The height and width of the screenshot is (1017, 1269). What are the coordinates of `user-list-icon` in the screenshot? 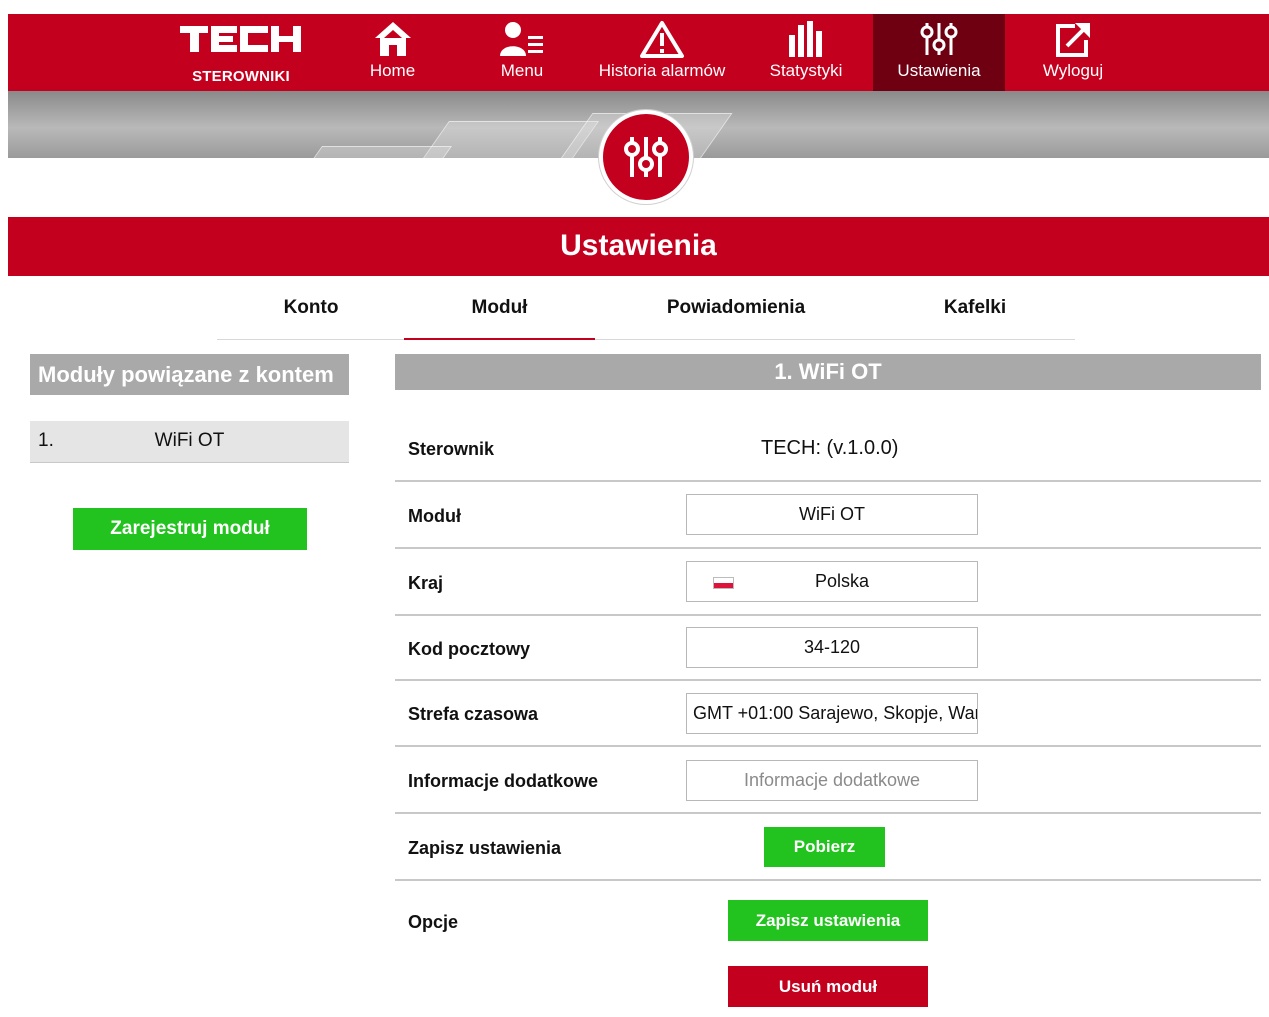 It's located at (522, 39).